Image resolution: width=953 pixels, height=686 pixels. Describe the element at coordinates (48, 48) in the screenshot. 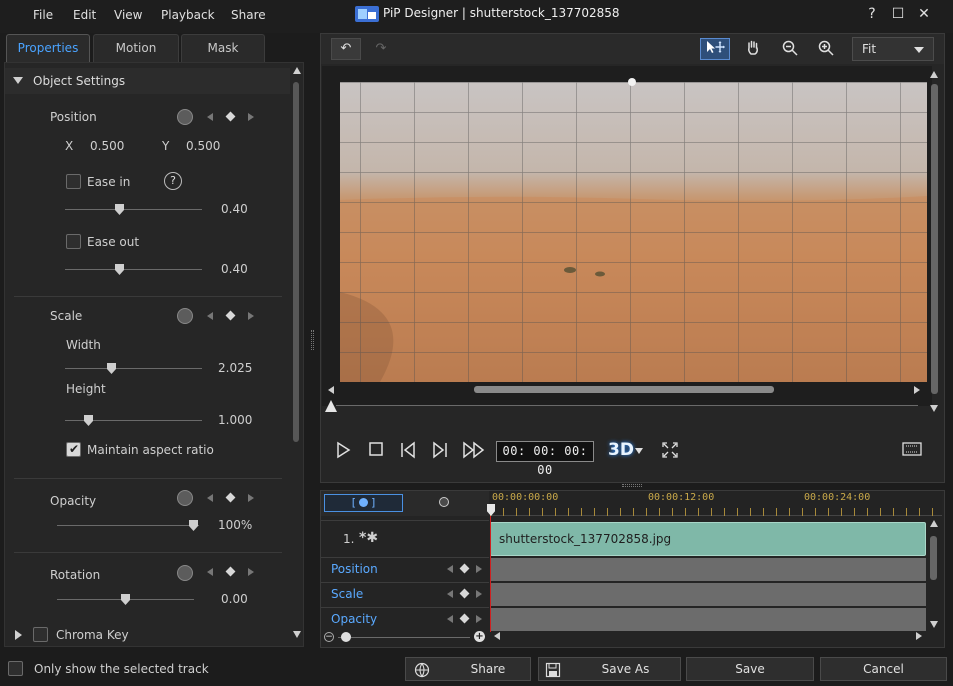

I see `tab-properties: Properties` at that location.